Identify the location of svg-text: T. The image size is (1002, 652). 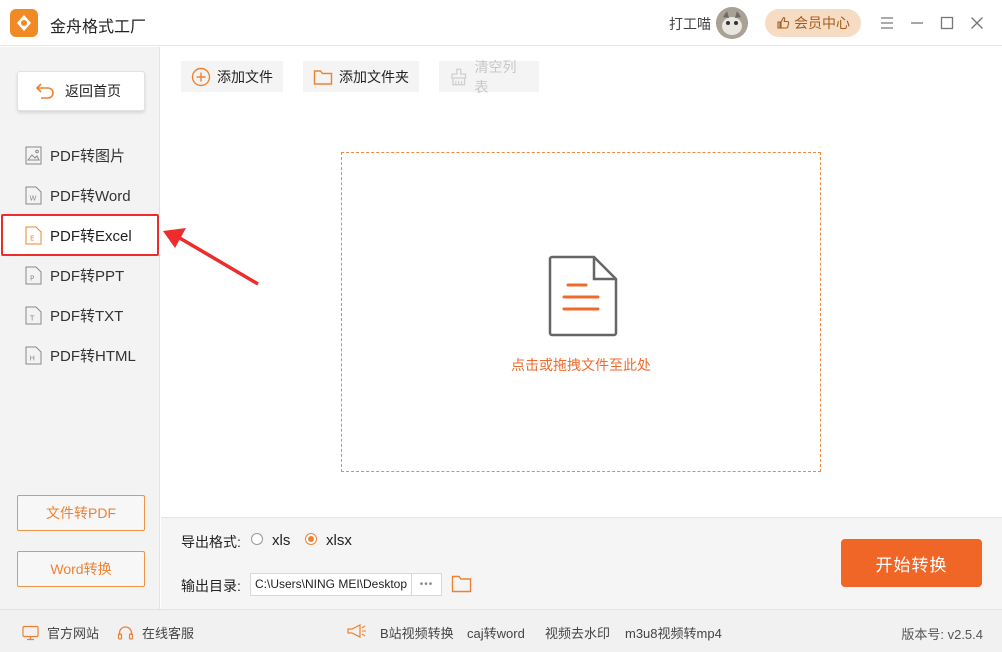
(32, 318).